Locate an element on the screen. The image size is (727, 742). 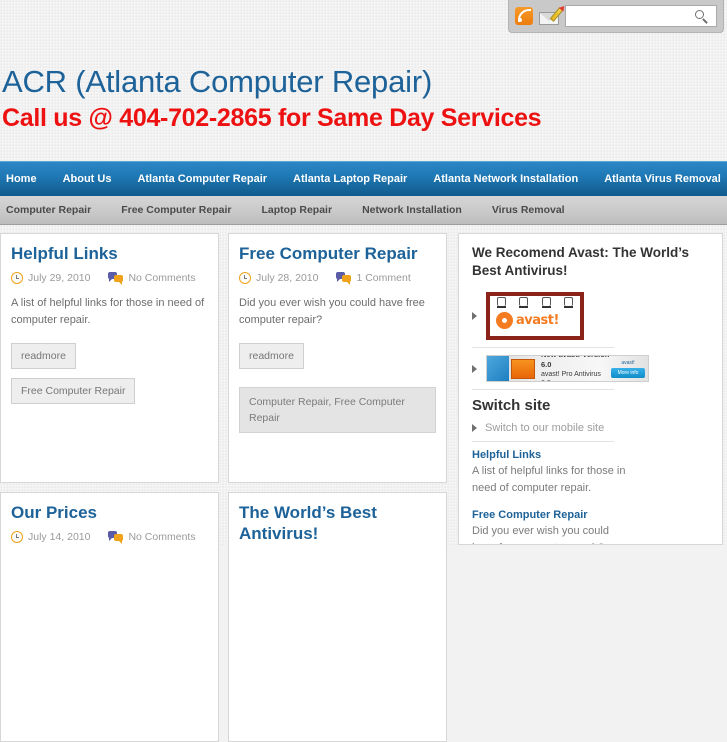
mail-subscribe-icon is located at coordinates (551, 15).